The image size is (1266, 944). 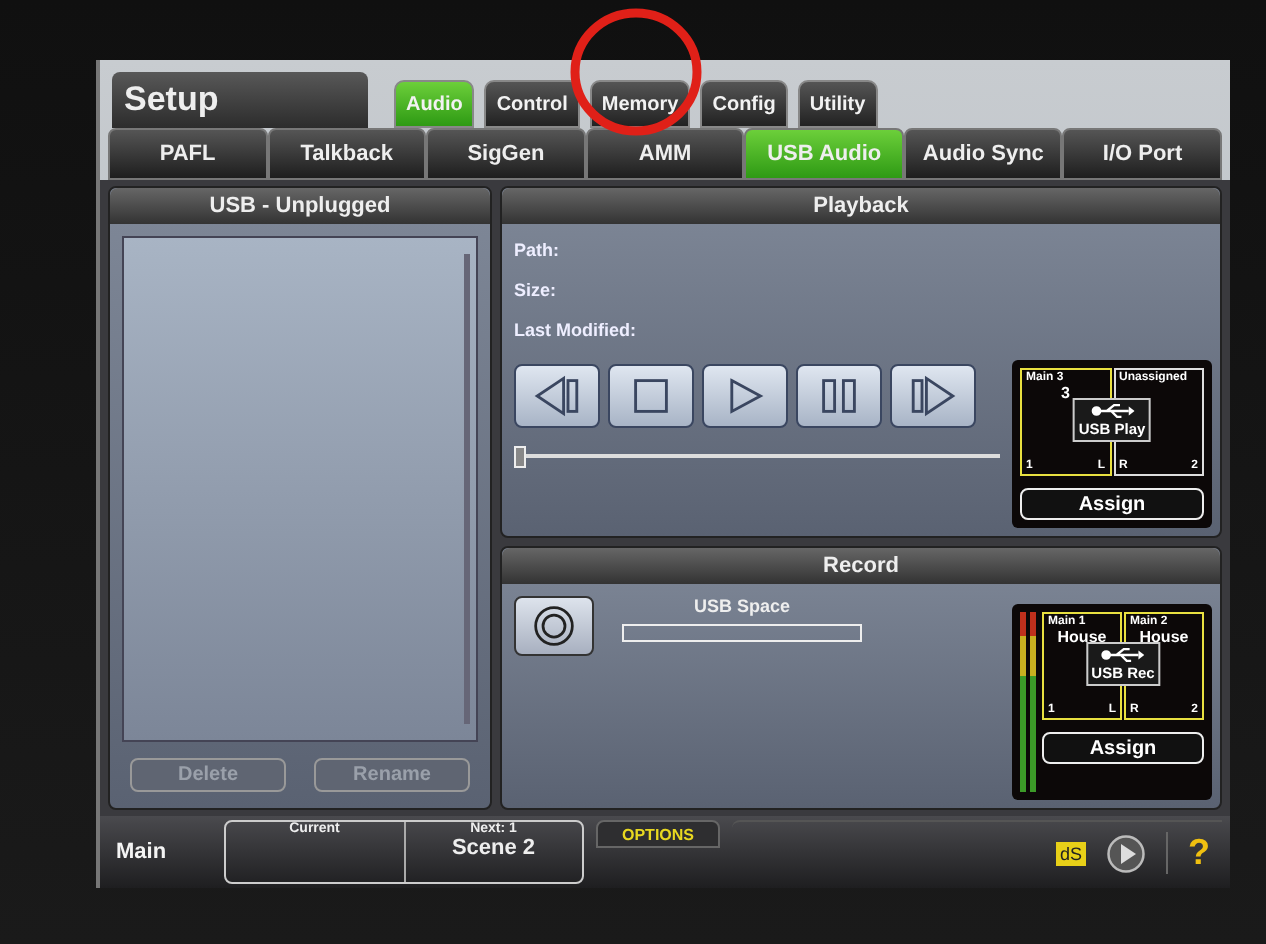 What do you see at coordinates (983, 154) in the screenshot?
I see `sub-tab: Audio Sync` at bounding box center [983, 154].